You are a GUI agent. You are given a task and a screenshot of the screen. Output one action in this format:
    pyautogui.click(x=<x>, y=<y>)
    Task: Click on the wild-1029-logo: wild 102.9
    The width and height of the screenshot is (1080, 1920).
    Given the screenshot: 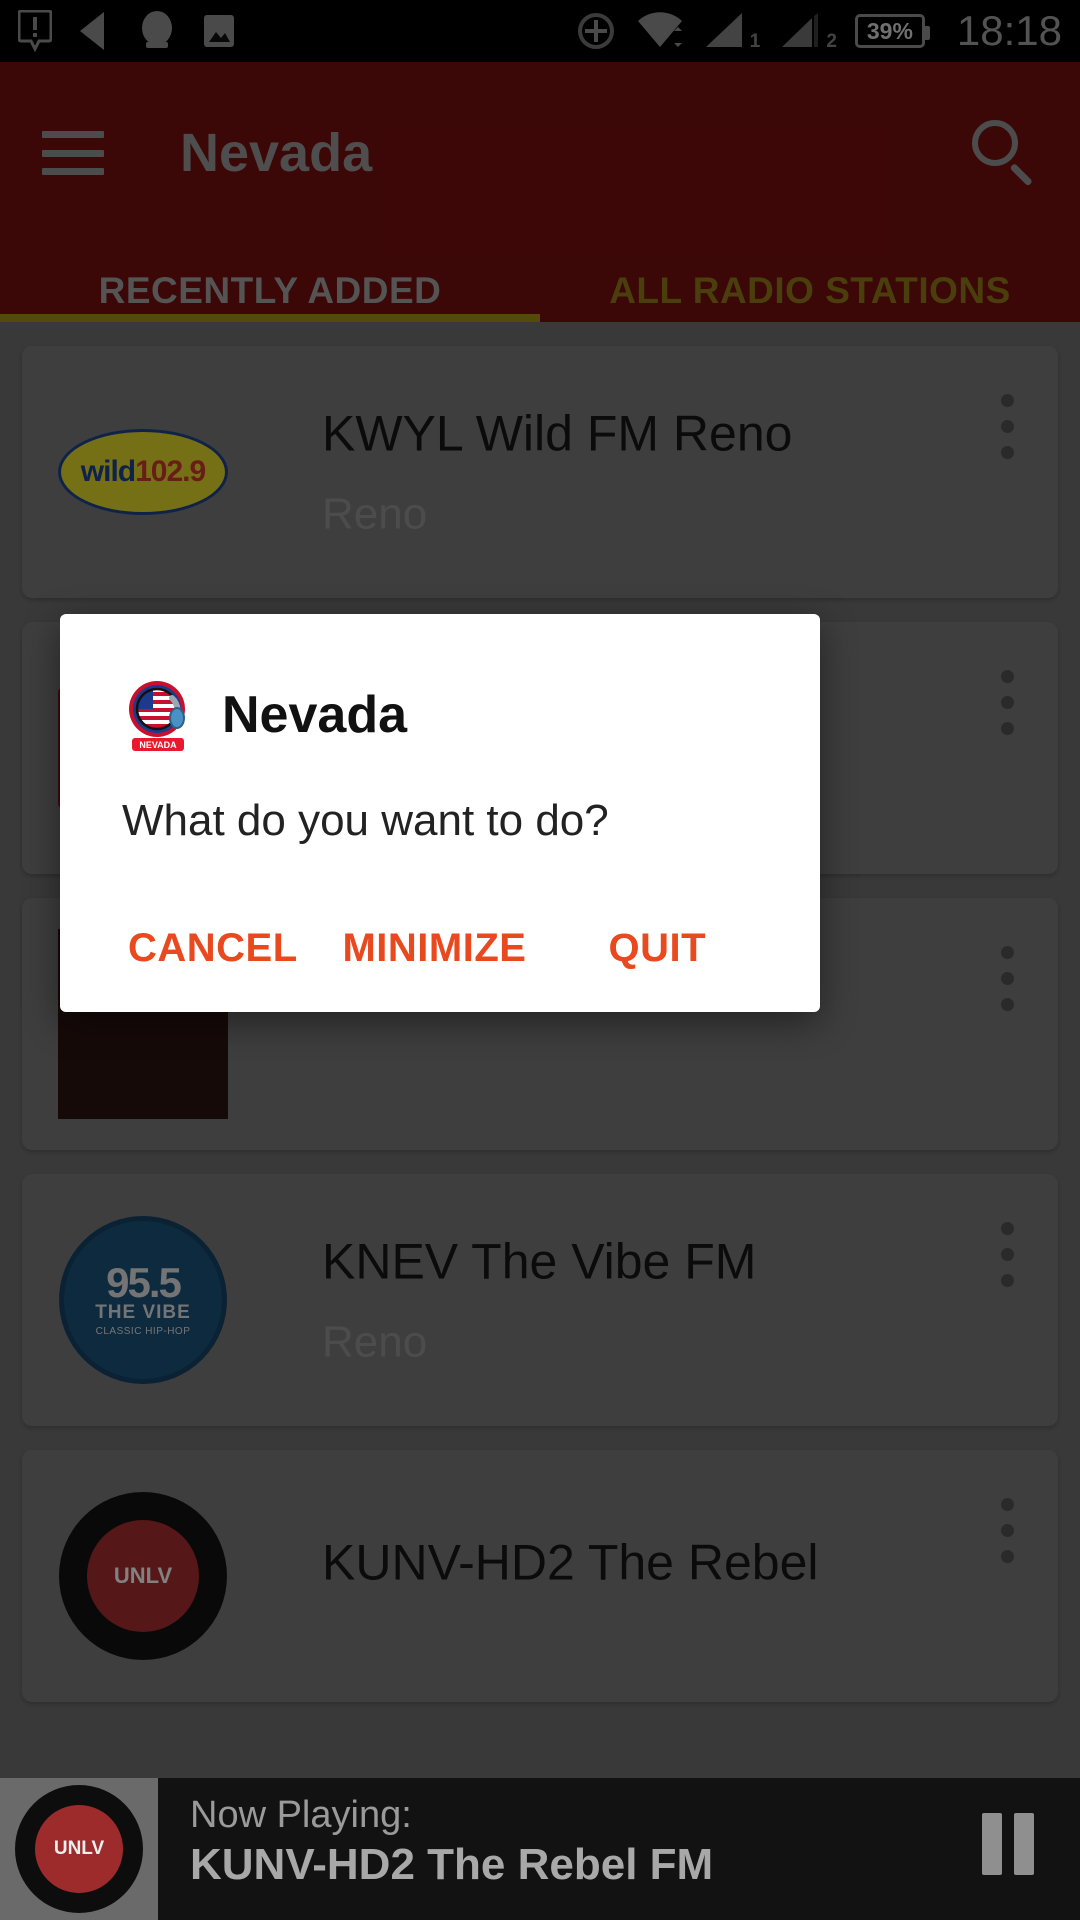 What is the action you would take?
    pyautogui.click(x=143, y=472)
    